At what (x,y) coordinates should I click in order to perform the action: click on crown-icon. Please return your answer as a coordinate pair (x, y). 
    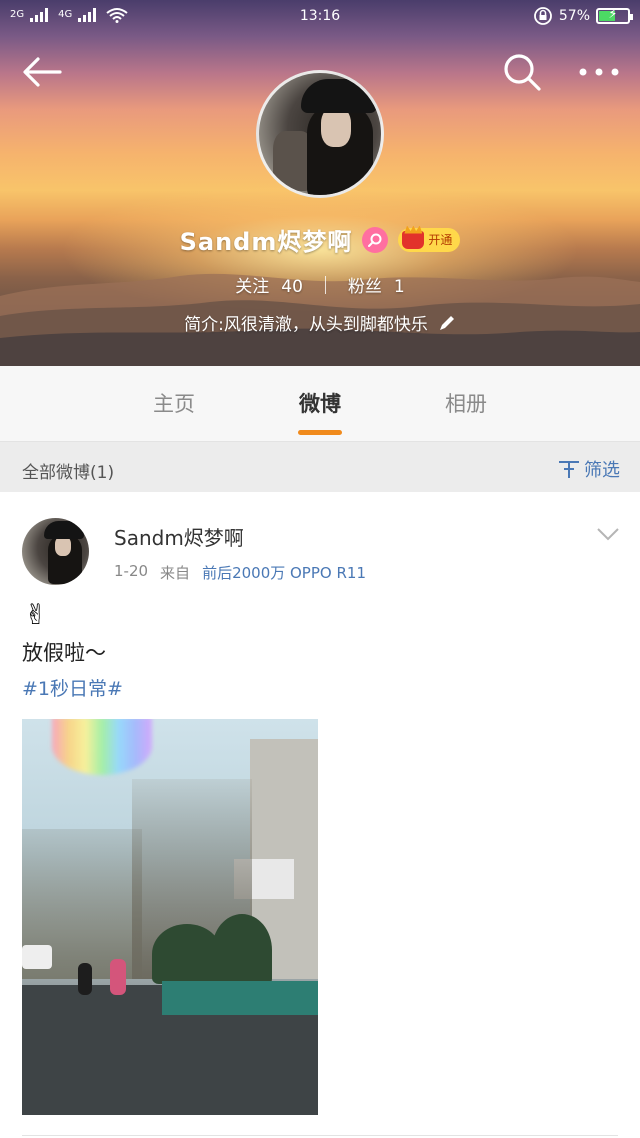
    Looking at the image, I should click on (413, 239).